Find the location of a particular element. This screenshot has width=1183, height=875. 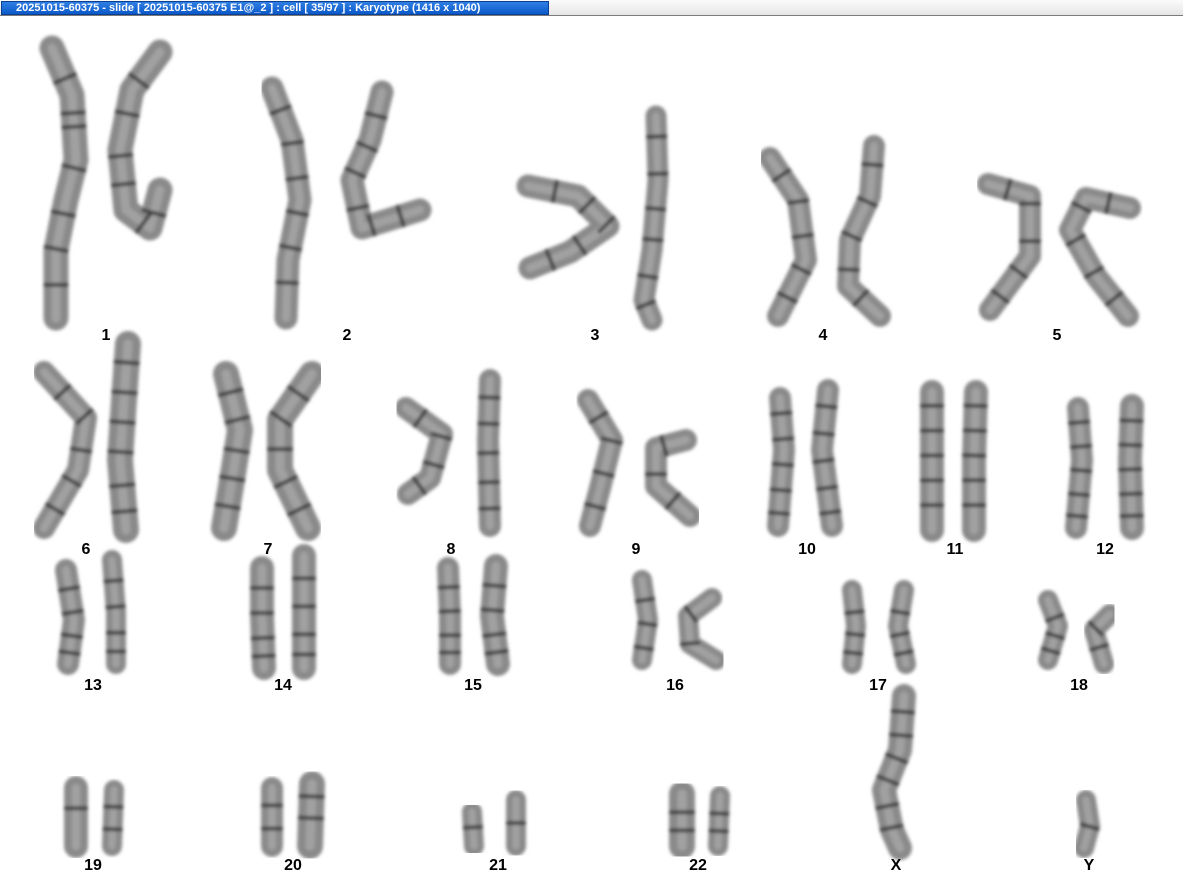

chromosome-label-6: 6 is located at coordinates (86, 549).